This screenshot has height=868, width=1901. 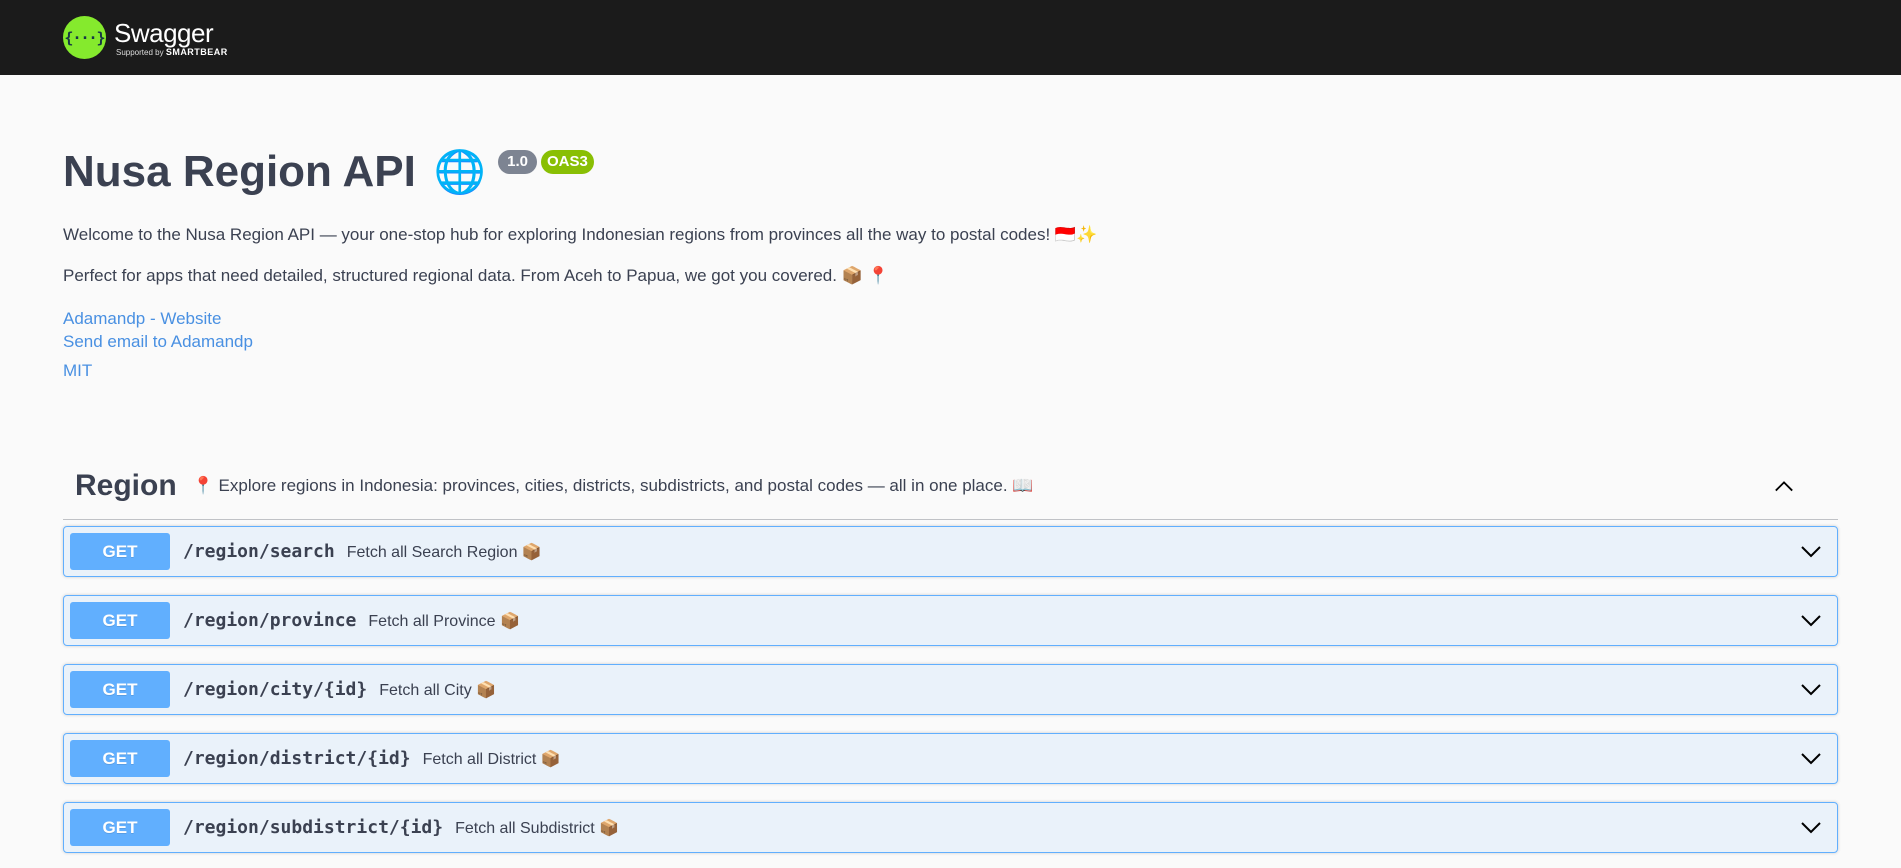 I want to click on operation-path: /region/district/{id}, so click(x=297, y=758).